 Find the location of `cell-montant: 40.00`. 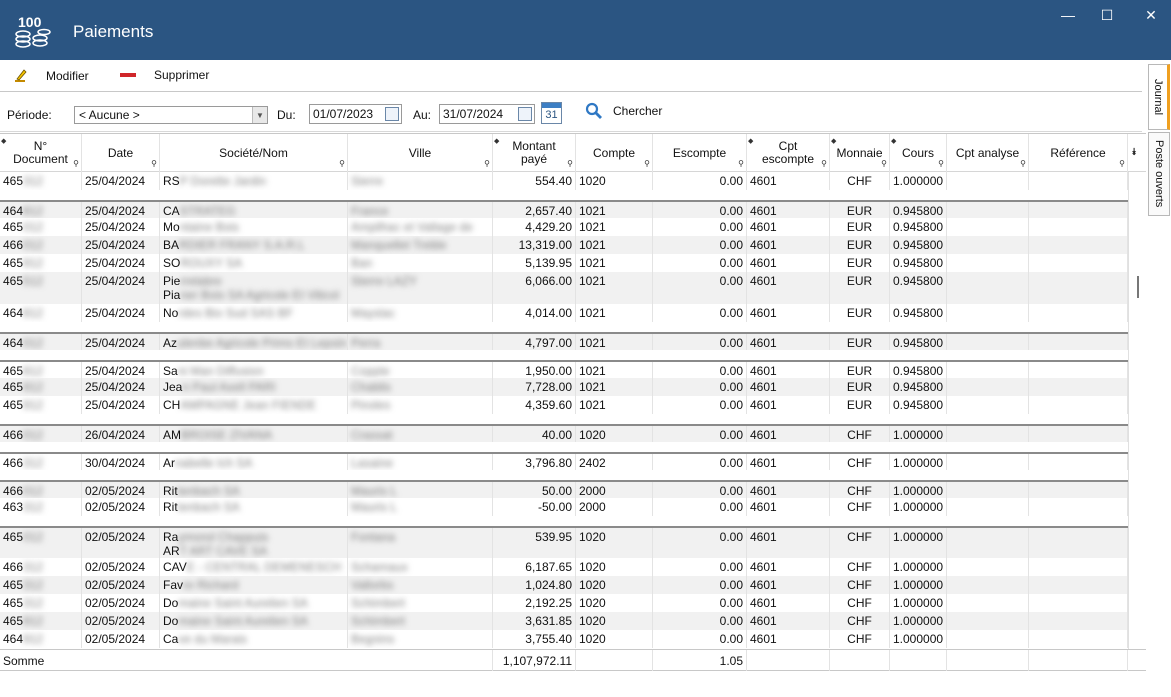

cell-montant: 40.00 is located at coordinates (534, 434).